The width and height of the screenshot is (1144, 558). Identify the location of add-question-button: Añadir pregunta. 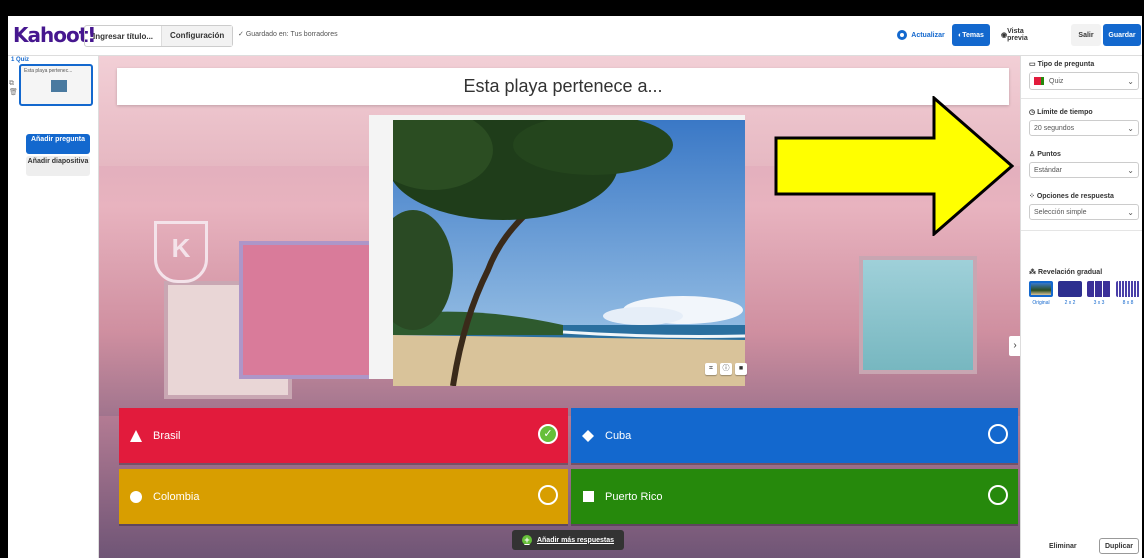
(58, 144).